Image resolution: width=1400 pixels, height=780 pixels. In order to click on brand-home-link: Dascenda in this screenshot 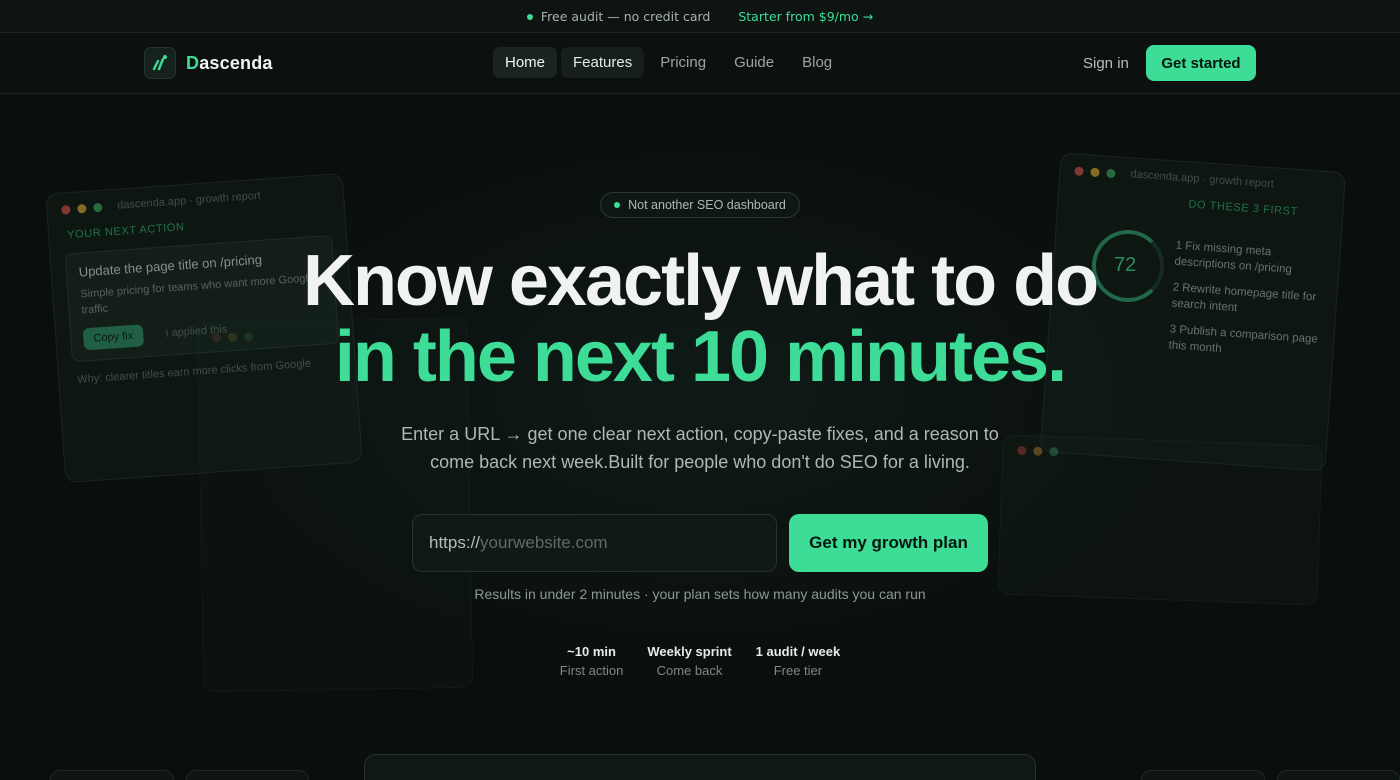, I will do `click(208, 63)`.